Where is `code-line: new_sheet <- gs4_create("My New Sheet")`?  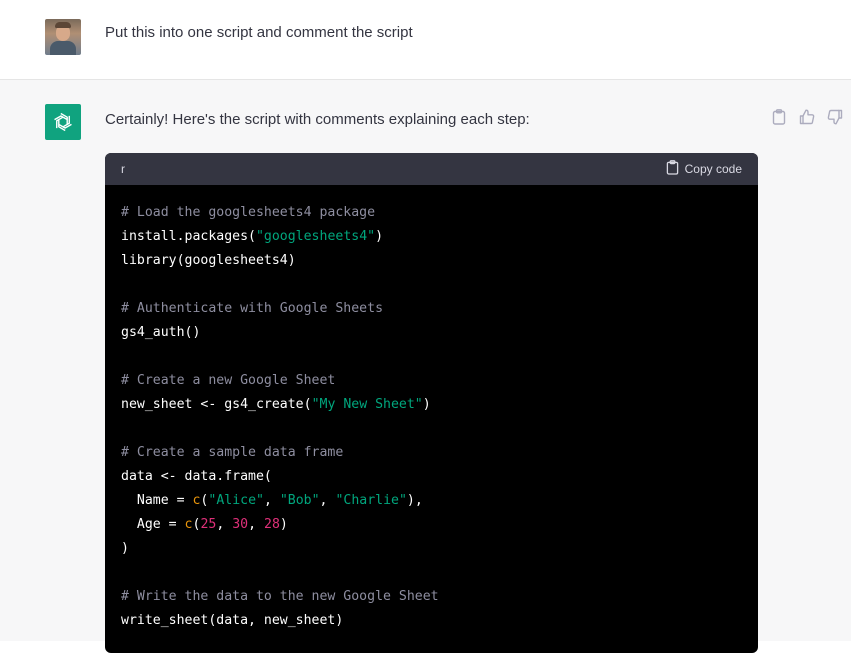 code-line: new_sheet <- gs4_create("My New Sheet") is located at coordinates (431, 405).